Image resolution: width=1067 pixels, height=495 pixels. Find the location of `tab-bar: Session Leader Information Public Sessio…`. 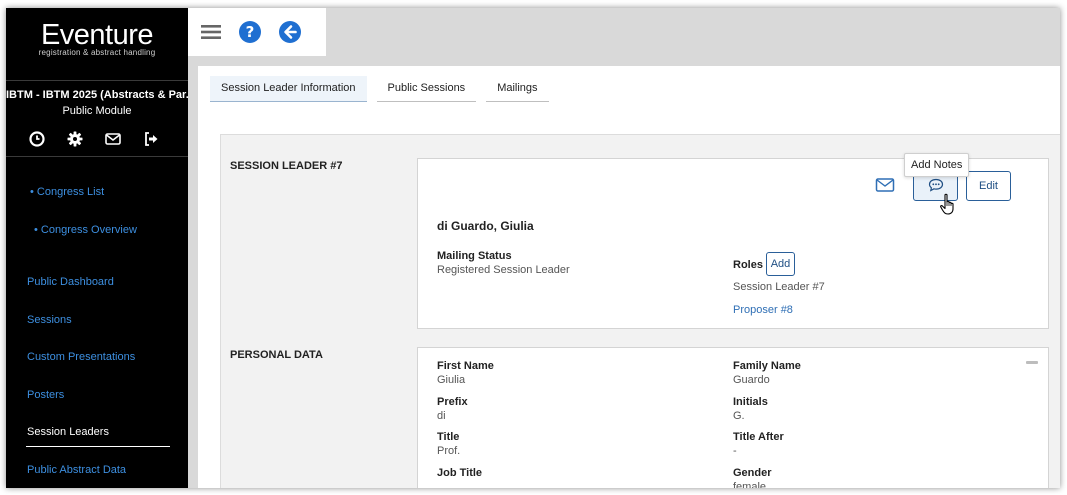

tab-bar: Session Leader Information Public Sessio… is located at coordinates (379, 89).